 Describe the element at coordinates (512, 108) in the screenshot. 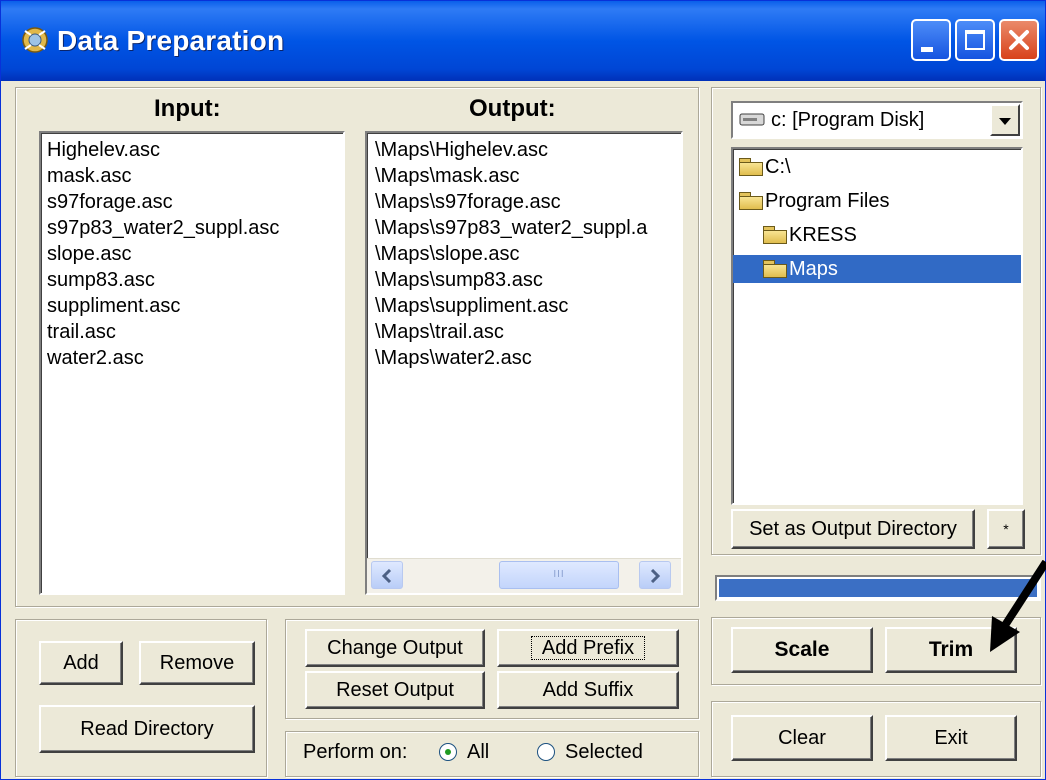

I see `output-header: Output:` at that location.